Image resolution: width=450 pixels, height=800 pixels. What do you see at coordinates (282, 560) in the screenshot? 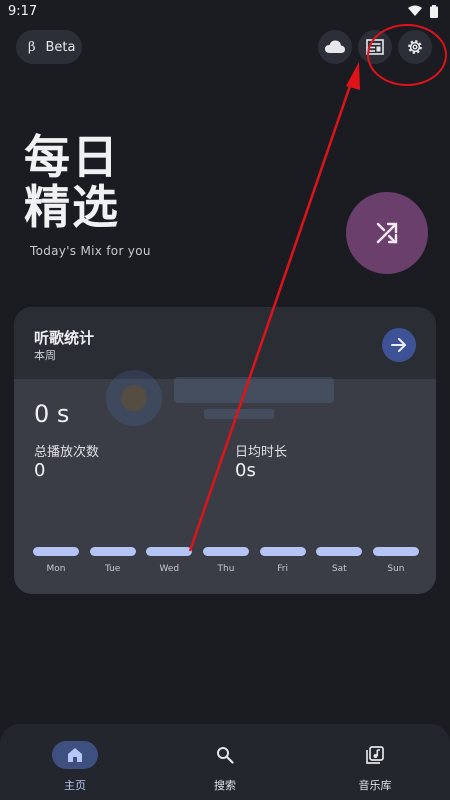
I see `day-column-fri: Fri` at bounding box center [282, 560].